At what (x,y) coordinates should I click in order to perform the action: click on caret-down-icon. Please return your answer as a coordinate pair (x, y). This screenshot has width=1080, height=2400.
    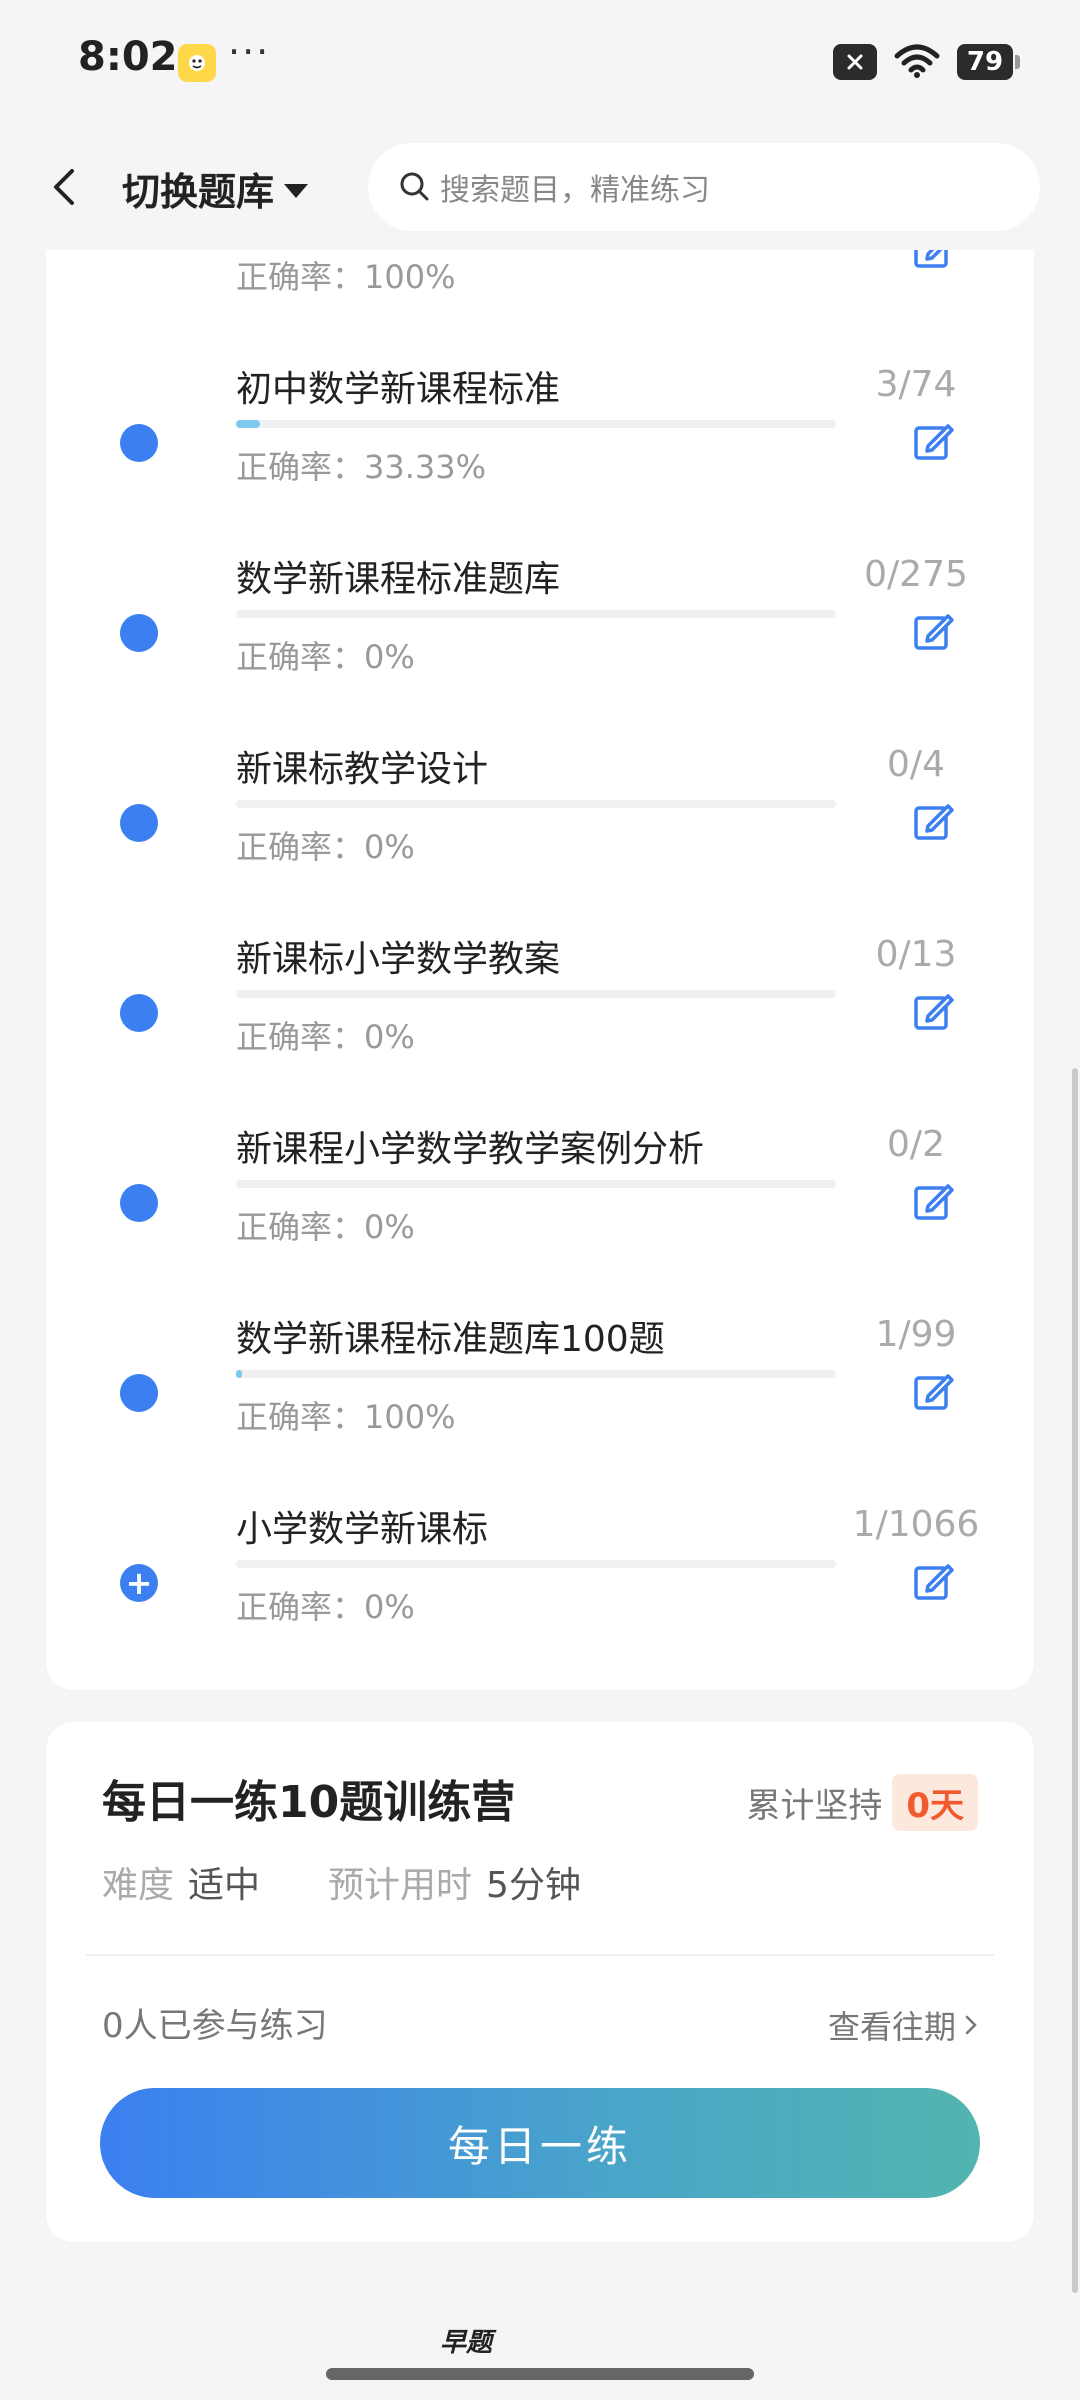
    Looking at the image, I should click on (296, 190).